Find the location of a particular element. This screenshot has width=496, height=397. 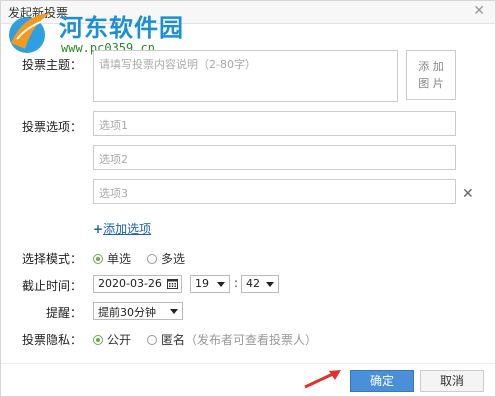

mode-single-radio: 单选 is located at coordinates (112, 258).